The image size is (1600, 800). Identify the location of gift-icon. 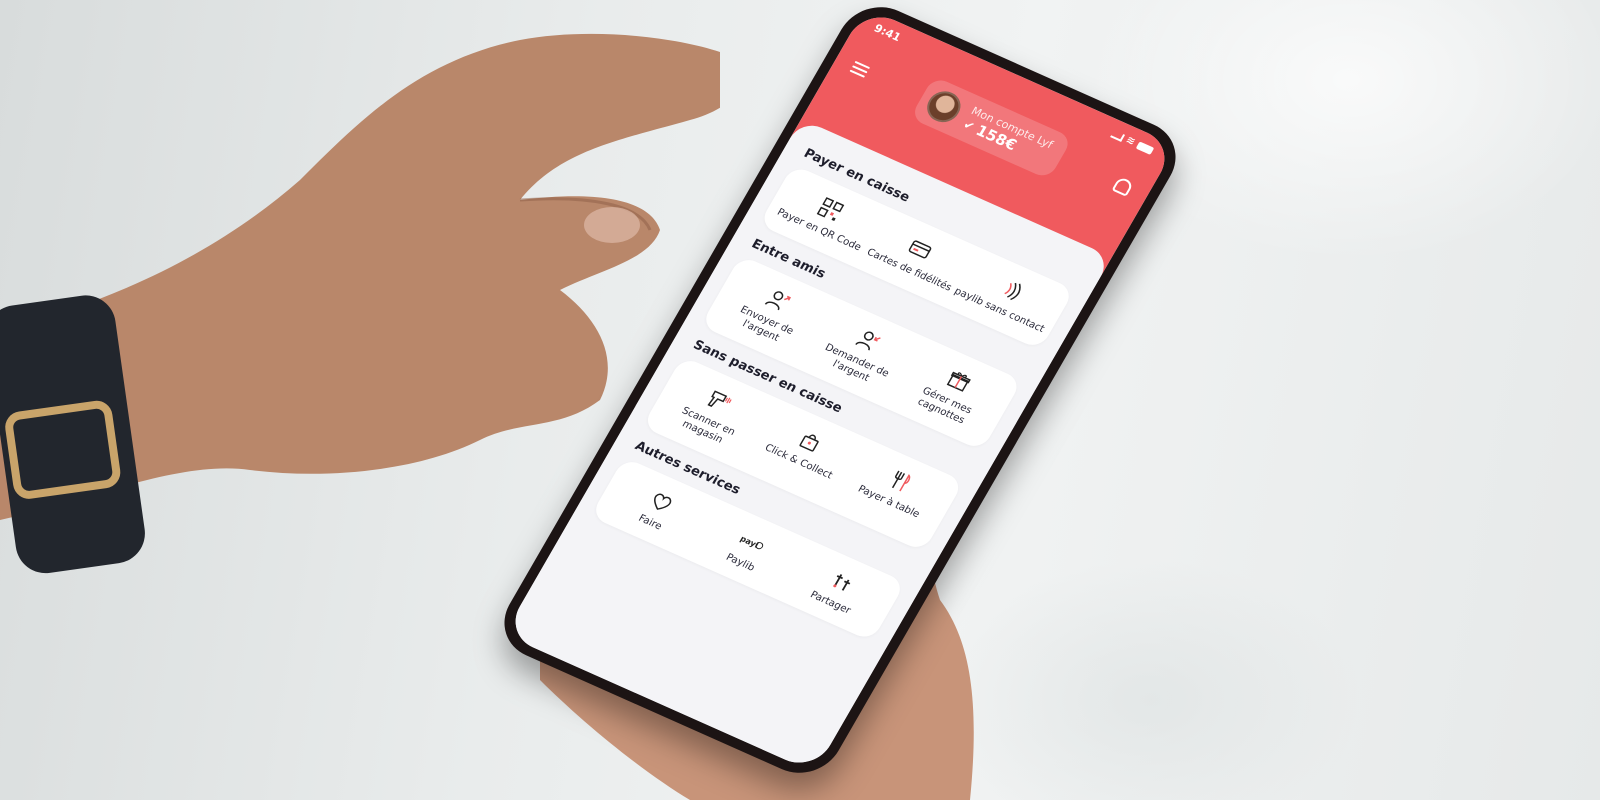
(959, 380).